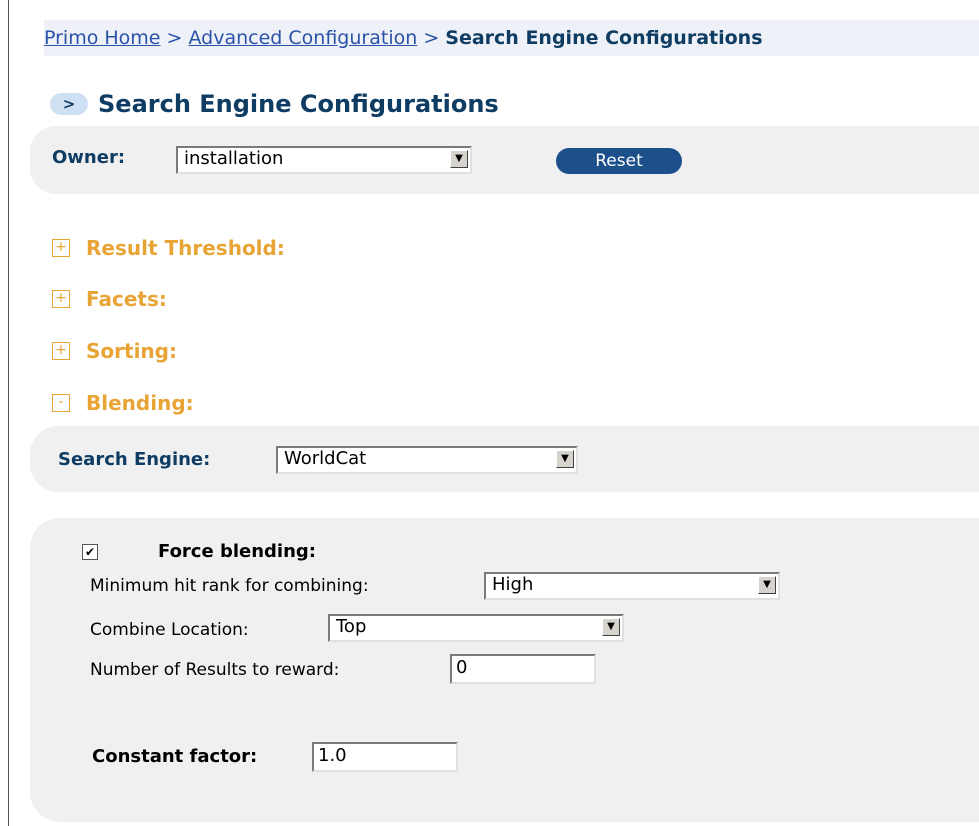 The width and height of the screenshot is (979, 826). What do you see at coordinates (237, 551) in the screenshot?
I see `force-blending-label: Force blending:` at bounding box center [237, 551].